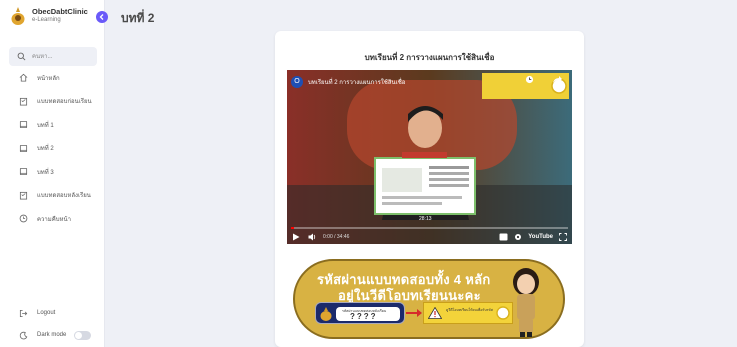  What do you see at coordinates (48, 78) in the screenshot?
I see `sidebar-item-label: หน้าหลัก` at bounding box center [48, 78].